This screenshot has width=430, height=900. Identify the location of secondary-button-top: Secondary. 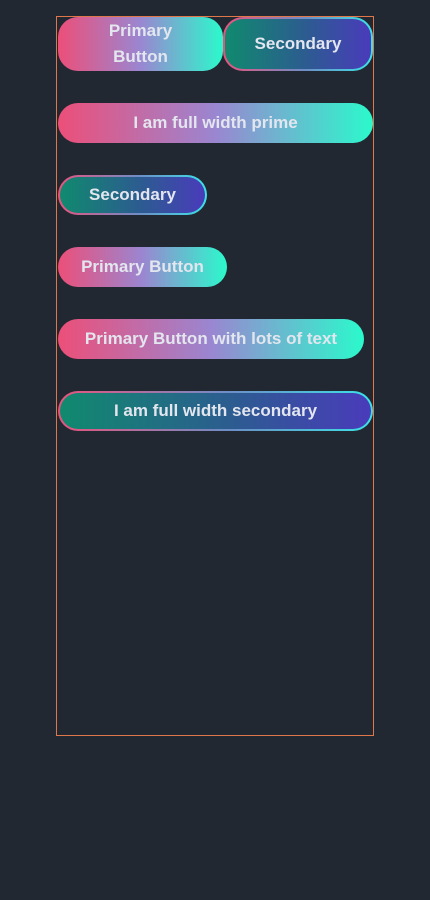
(298, 44).